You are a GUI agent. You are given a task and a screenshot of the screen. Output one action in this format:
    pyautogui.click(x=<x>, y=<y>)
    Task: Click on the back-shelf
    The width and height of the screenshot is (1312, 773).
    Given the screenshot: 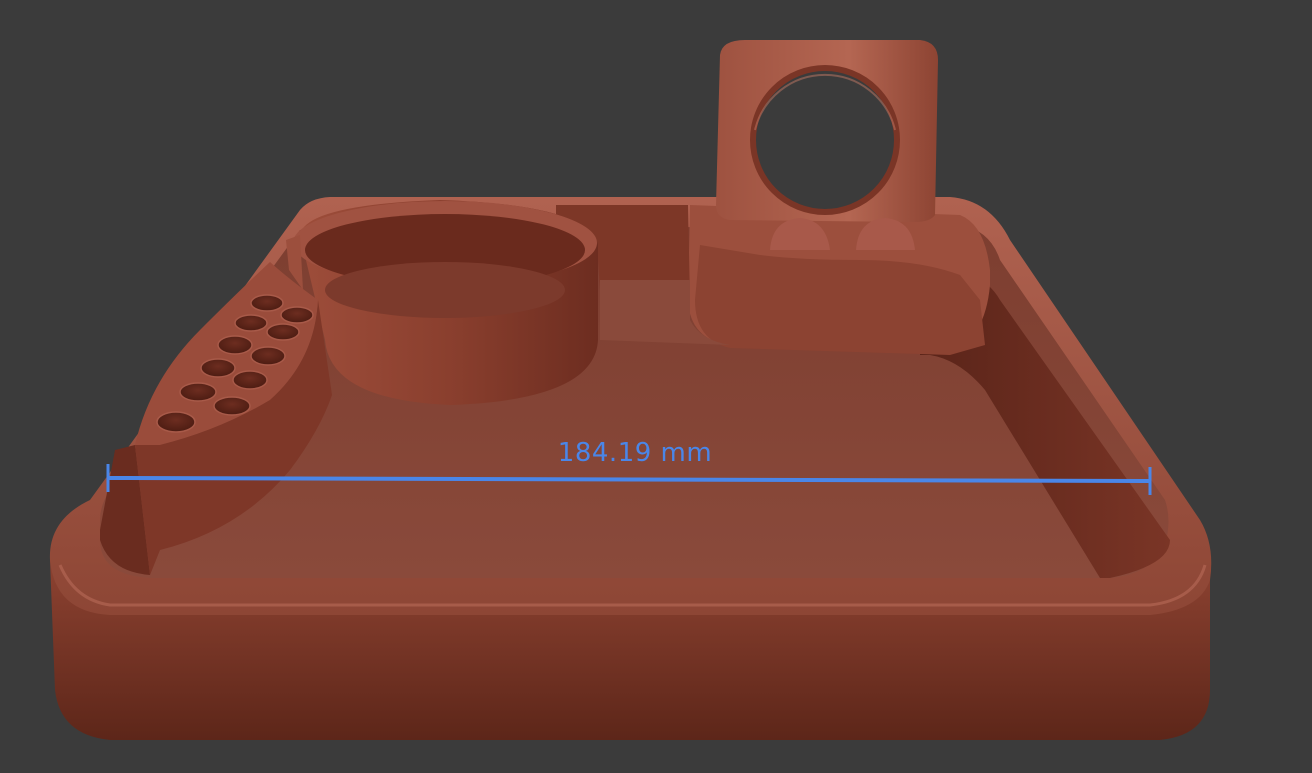 What is the action you would take?
    pyautogui.click(x=773, y=280)
    